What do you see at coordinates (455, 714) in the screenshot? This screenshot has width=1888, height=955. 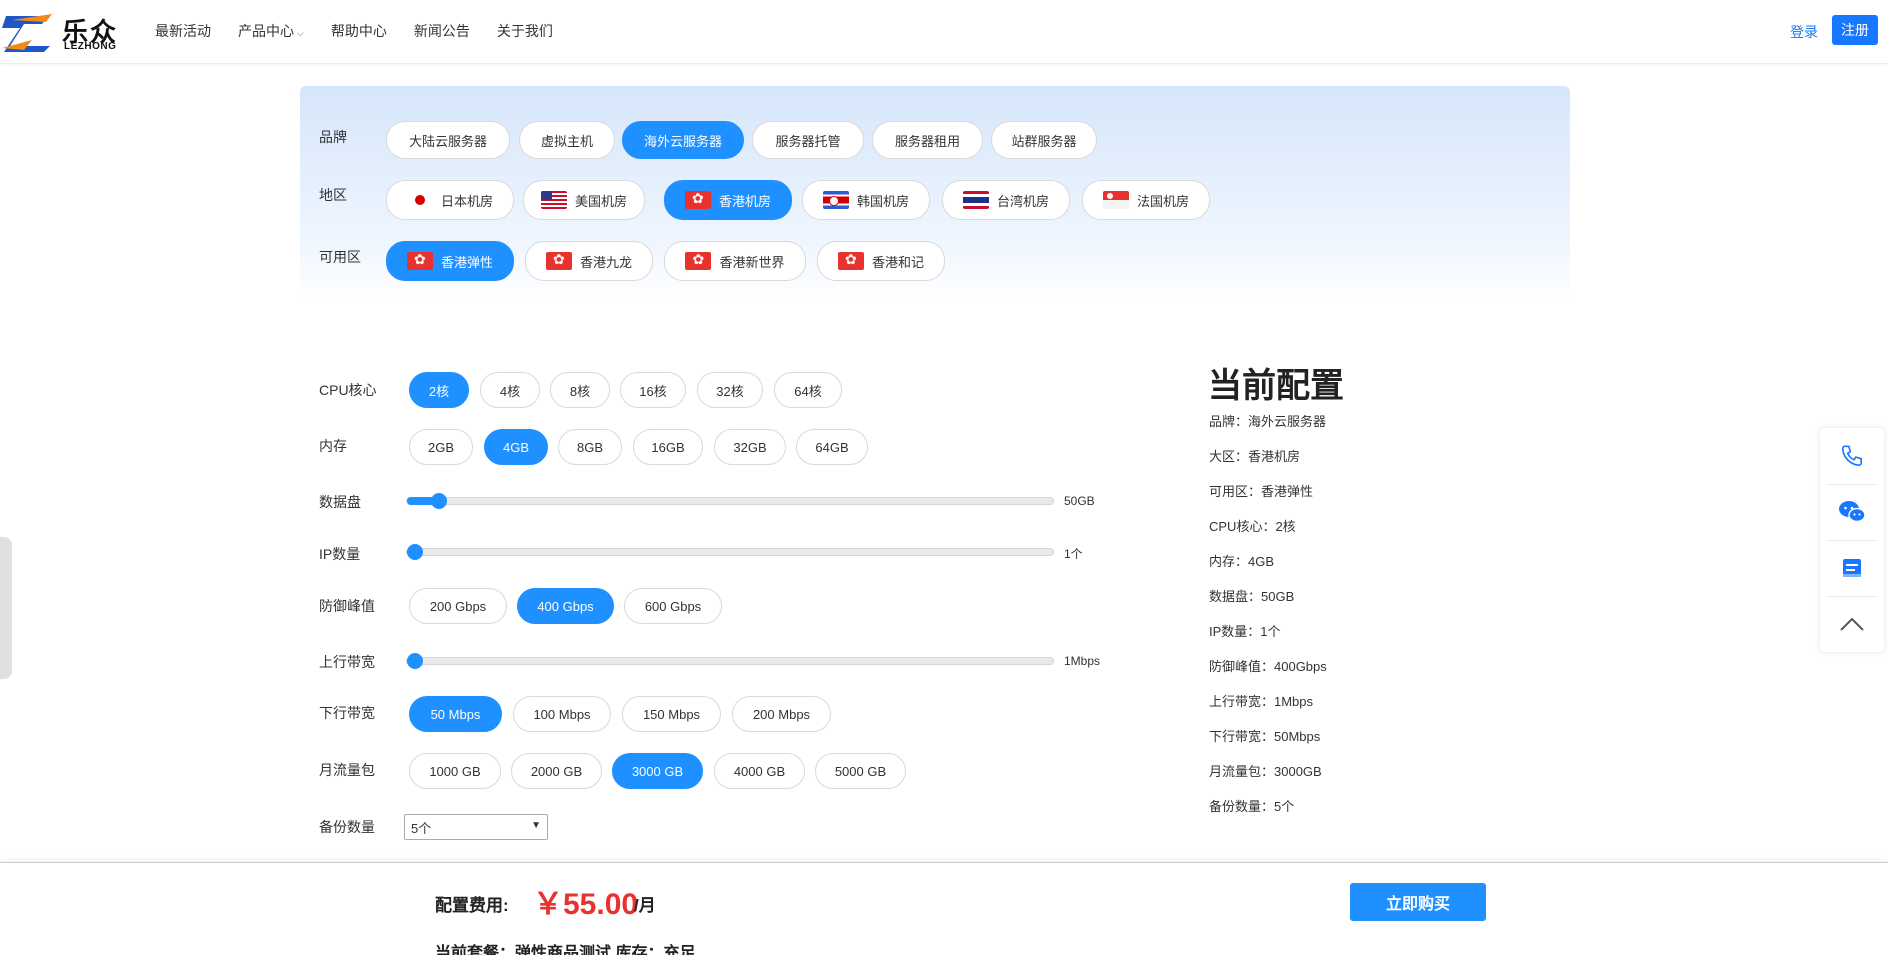 I see `download-option-50: 50 Mbps` at bounding box center [455, 714].